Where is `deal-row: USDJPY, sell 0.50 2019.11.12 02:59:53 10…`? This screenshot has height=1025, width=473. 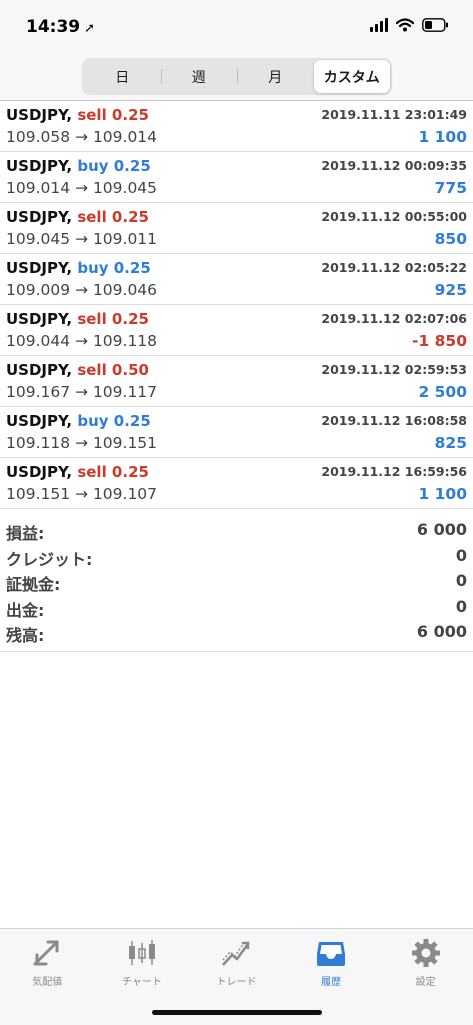
deal-row: USDJPY, sell 0.50 2019.11.12 02:59:53 10… is located at coordinates (236, 381).